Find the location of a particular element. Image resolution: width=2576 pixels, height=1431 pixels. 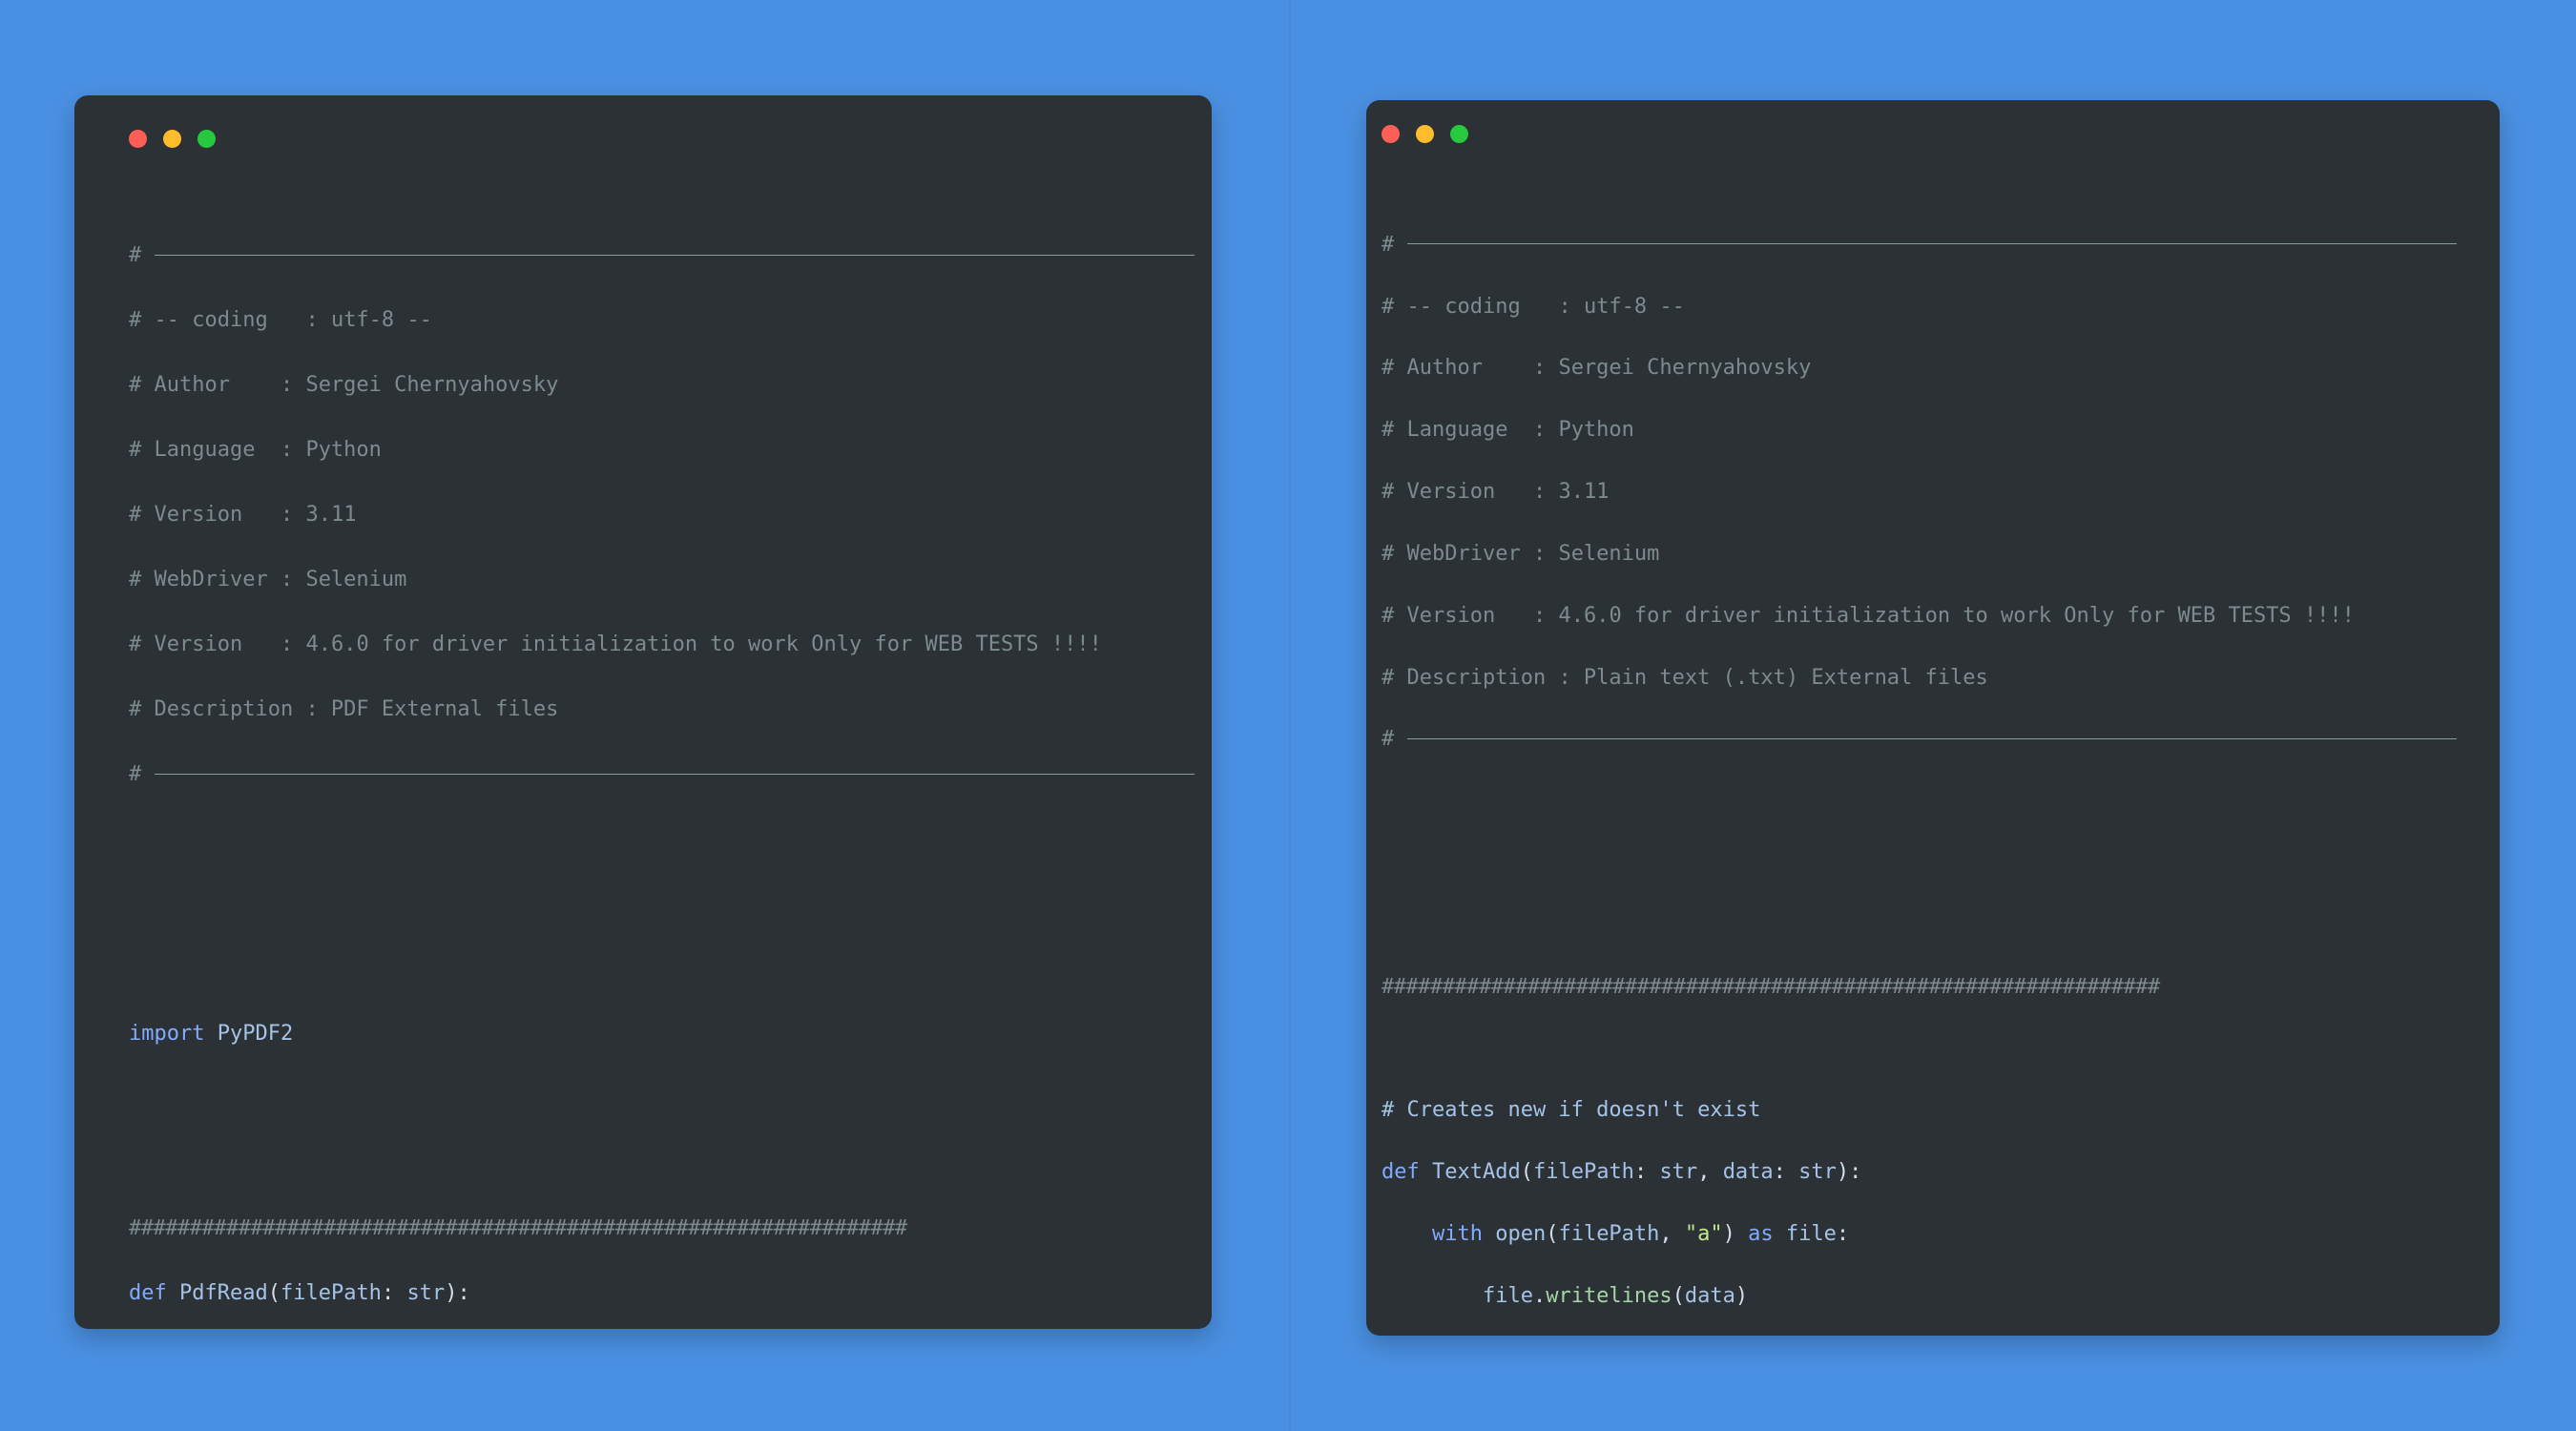

left-def-line: def PdfRead(filePath: str): is located at coordinates (299, 1293).